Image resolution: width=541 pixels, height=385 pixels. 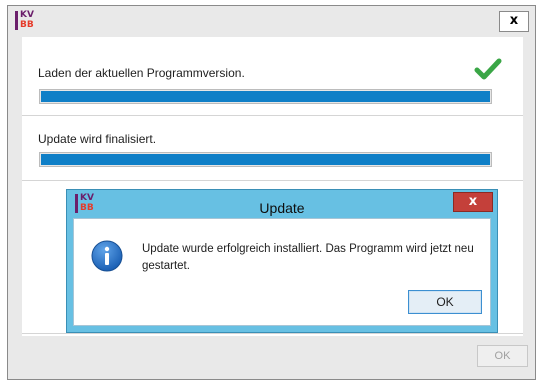 I want to click on window-close-button: x, so click(x=514, y=21).